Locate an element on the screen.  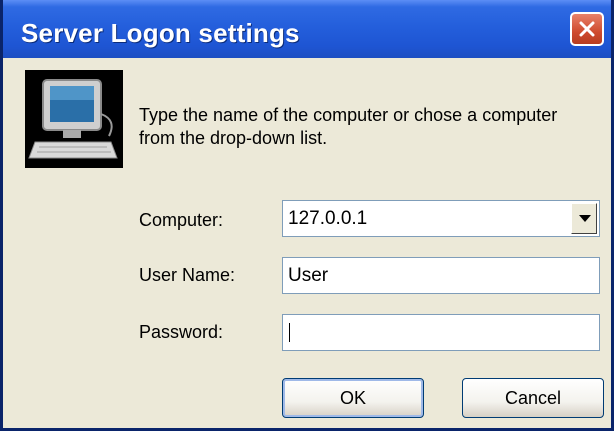
title-bar: Server Logon settings is located at coordinates (307, 29).